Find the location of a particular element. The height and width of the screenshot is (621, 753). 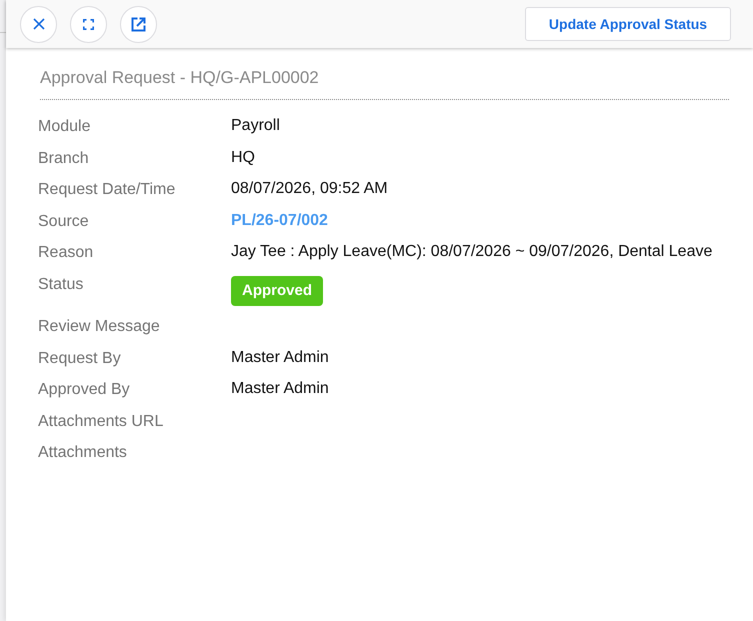

field-label: Status is located at coordinates (61, 284).